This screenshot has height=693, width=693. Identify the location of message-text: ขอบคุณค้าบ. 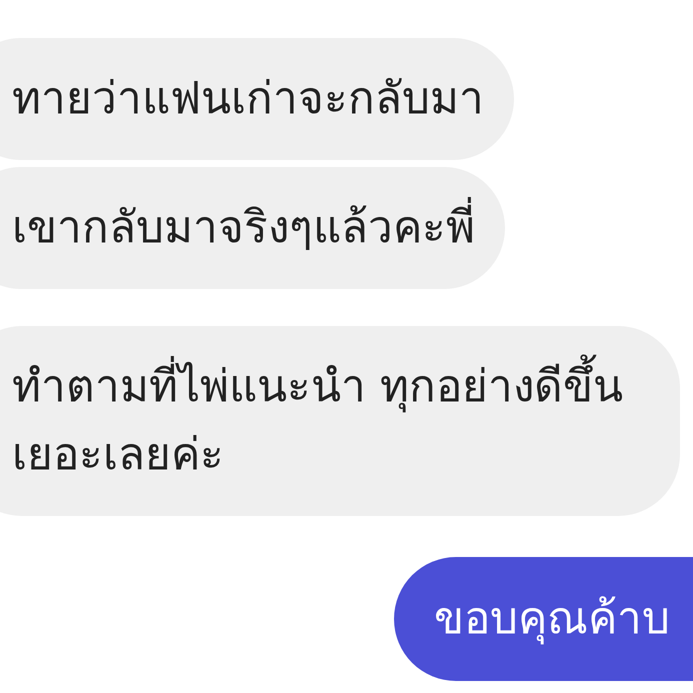
(552, 619).